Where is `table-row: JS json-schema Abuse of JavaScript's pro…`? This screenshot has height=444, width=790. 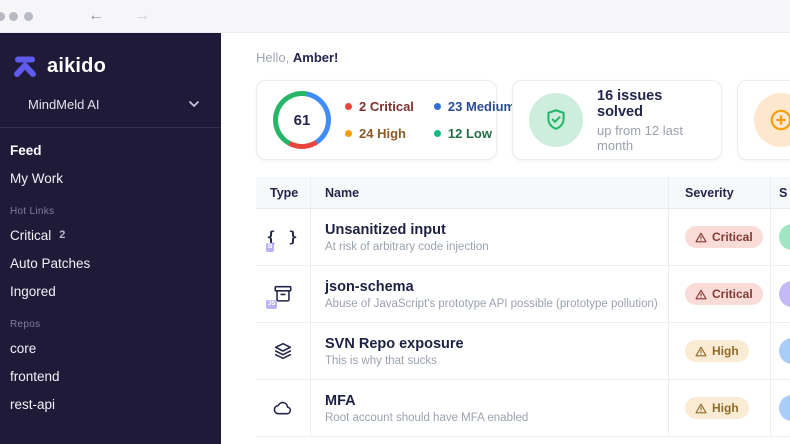 table-row: JS json-schema Abuse of JavaScript's pro… is located at coordinates (523, 294).